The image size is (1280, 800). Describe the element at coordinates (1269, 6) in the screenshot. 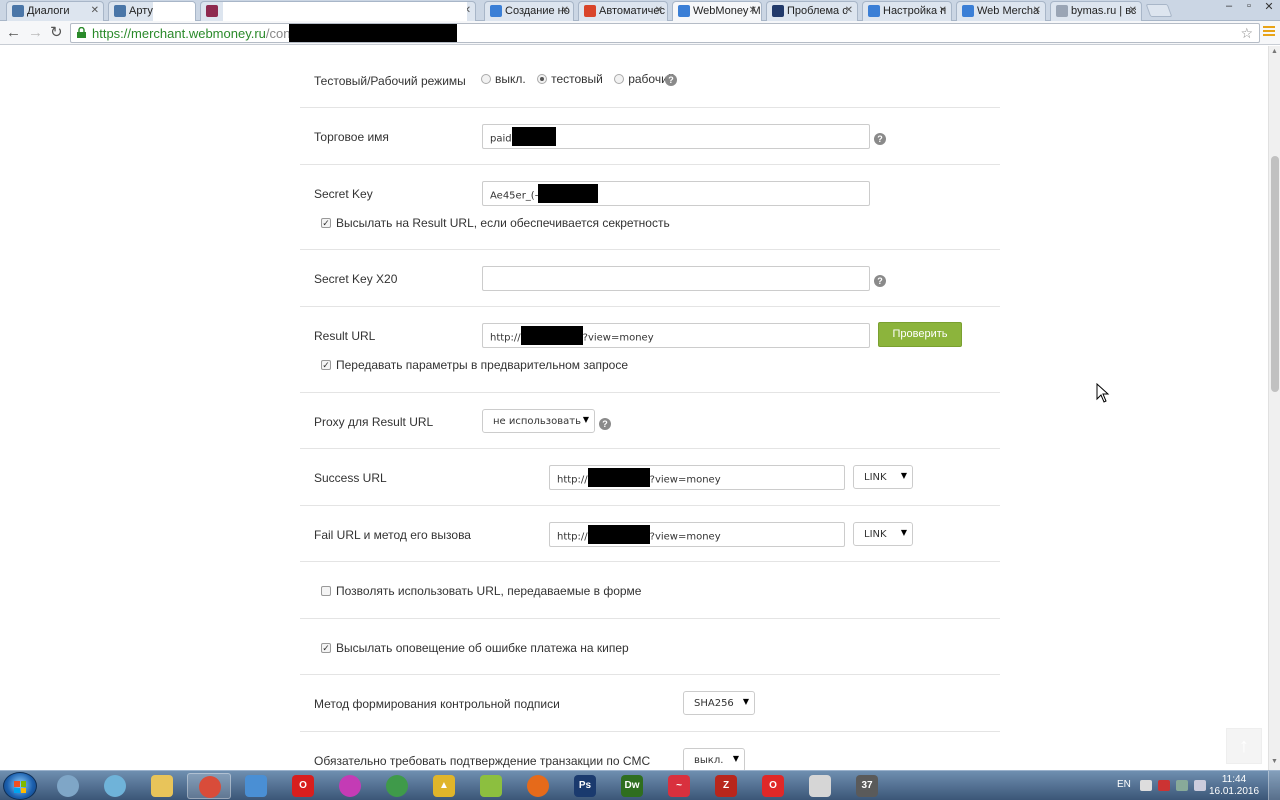

I see `close-window-icon: ✕` at that location.